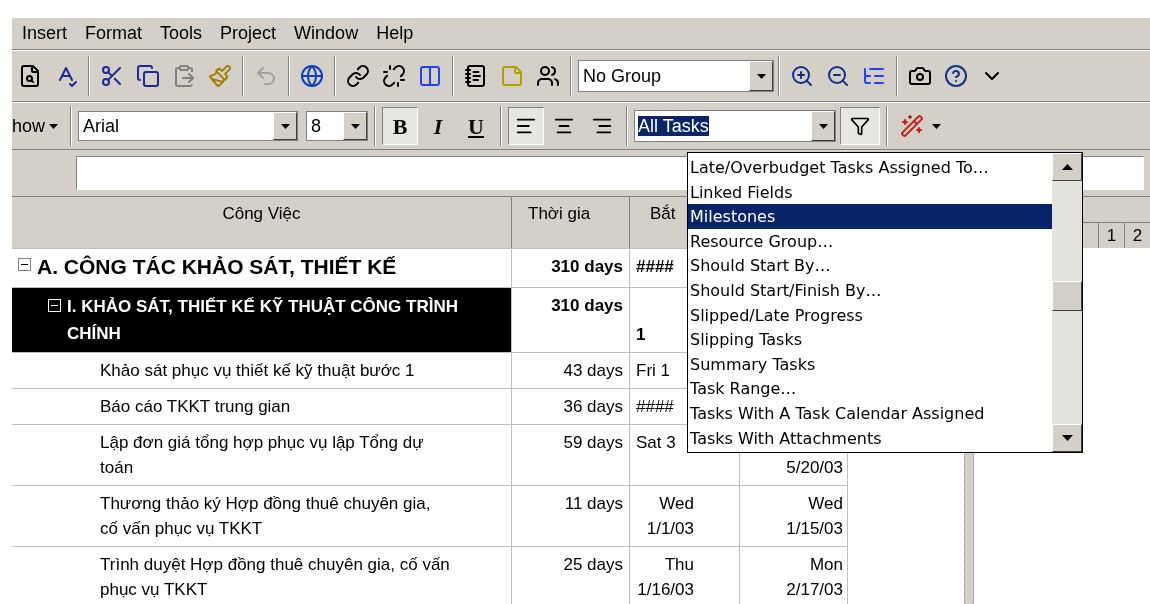 The width and height of the screenshot is (1150, 604). Describe the element at coordinates (195, 407) in the screenshot. I see `task-name: Báo cáo TKKT trung gian` at that location.